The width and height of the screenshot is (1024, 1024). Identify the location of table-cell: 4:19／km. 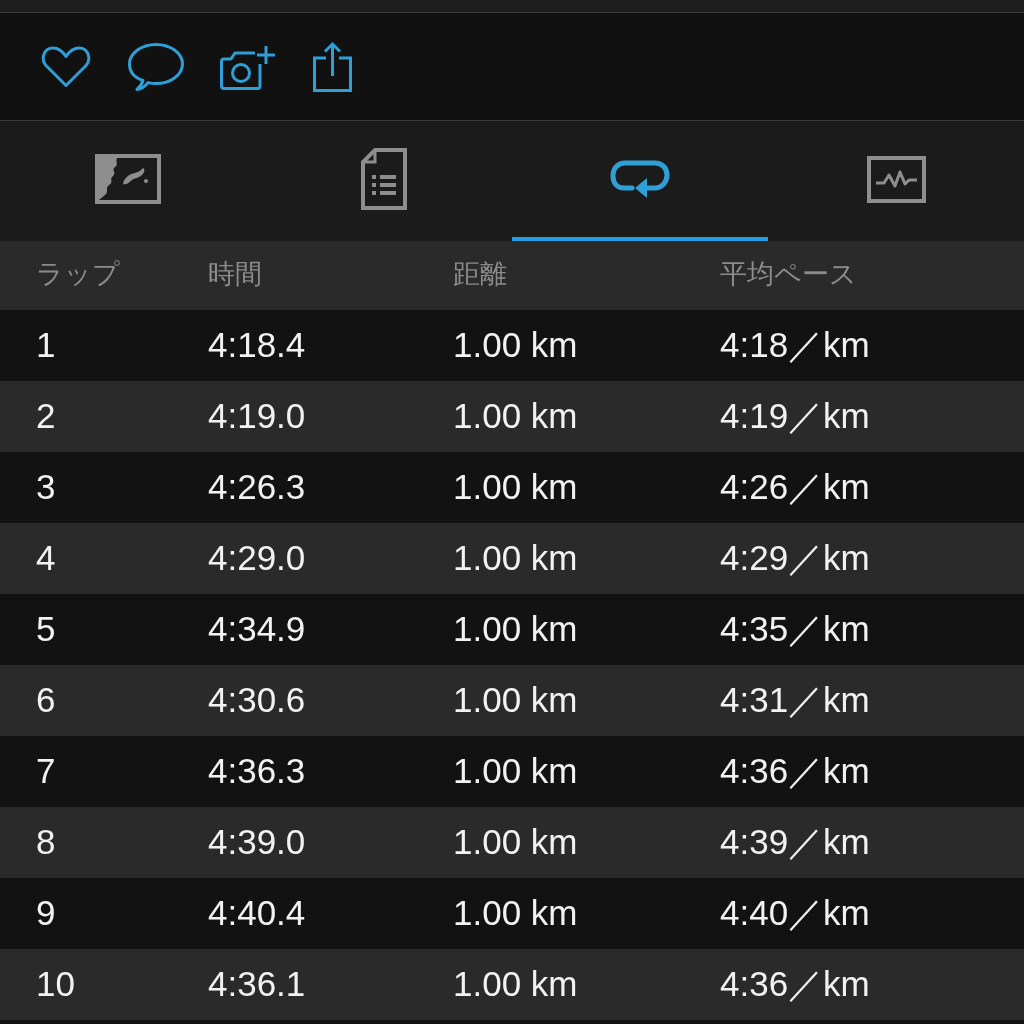
(795, 415).